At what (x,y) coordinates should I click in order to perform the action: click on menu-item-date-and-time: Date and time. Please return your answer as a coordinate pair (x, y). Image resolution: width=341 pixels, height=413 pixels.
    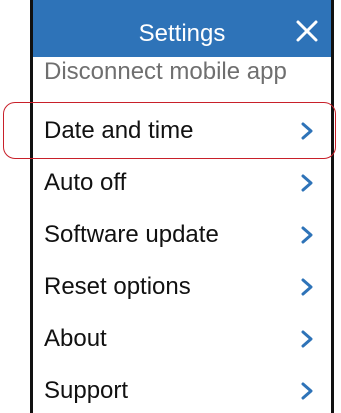
    Looking at the image, I should click on (182, 132).